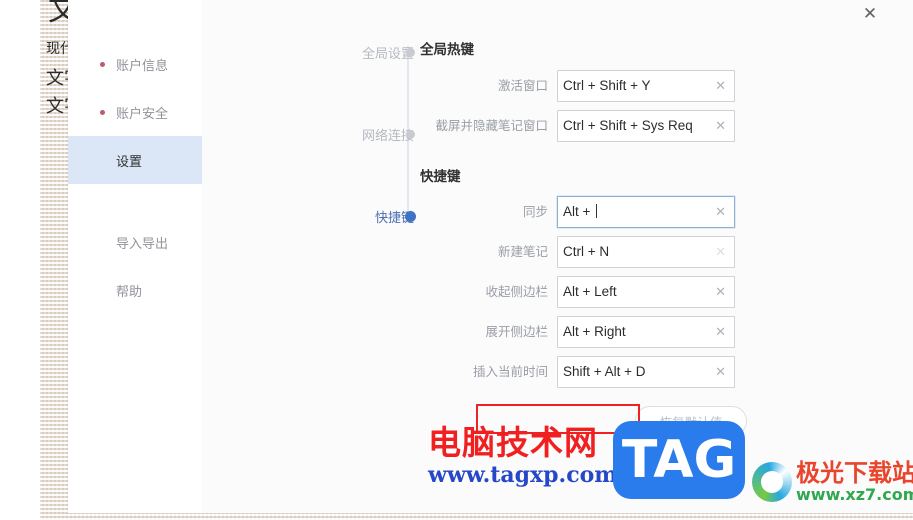  What do you see at coordinates (597, 211) in the screenshot?
I see `text-caret` at bounding box center [597, 211].